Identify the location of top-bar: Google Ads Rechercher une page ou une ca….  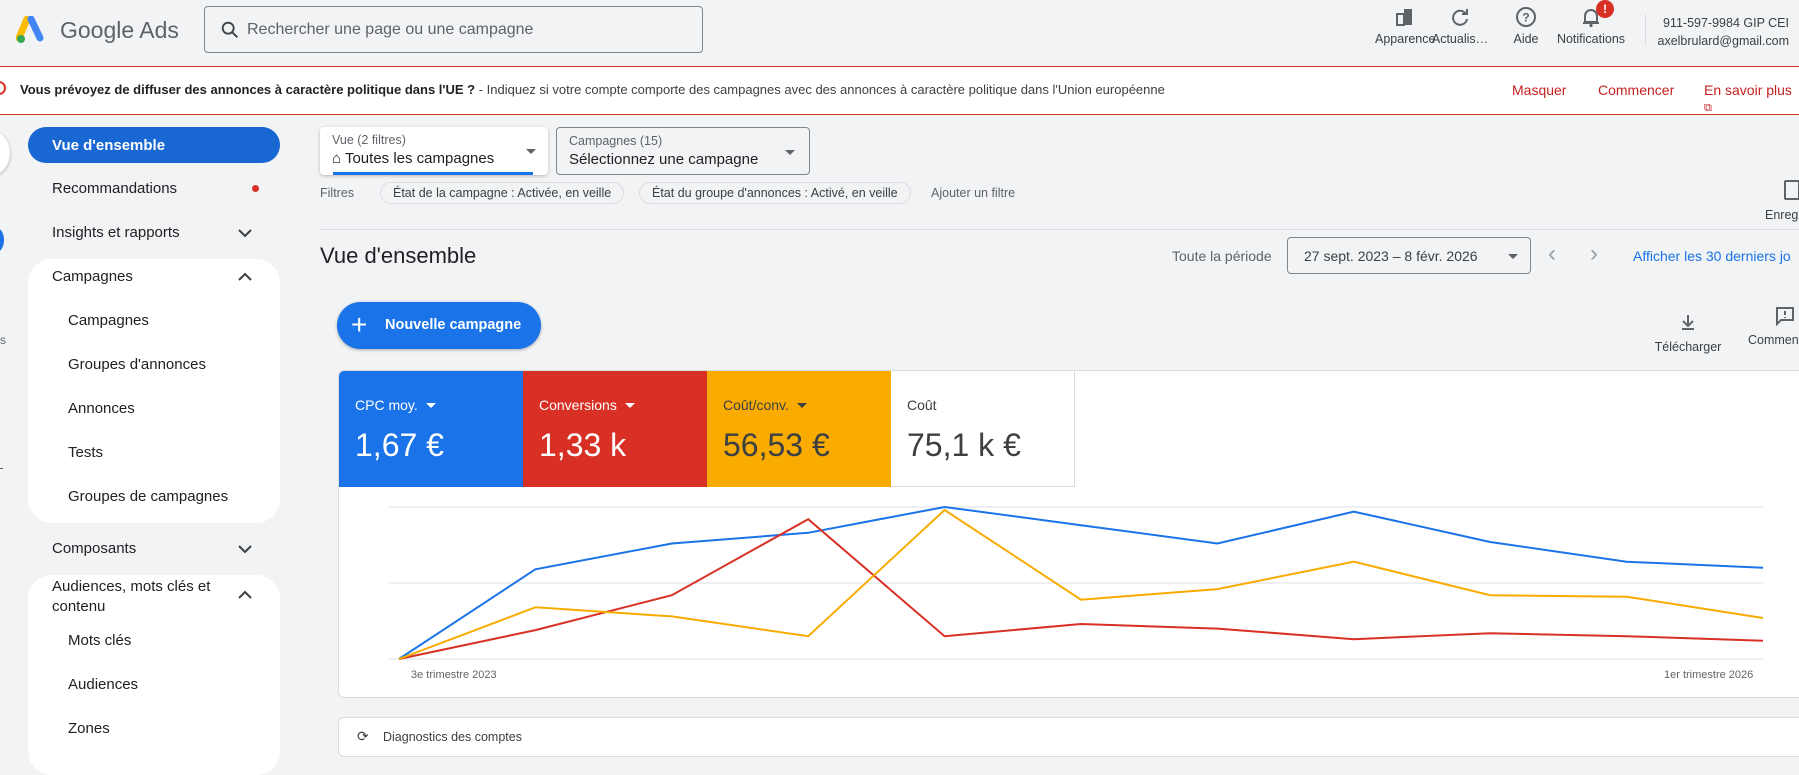
(899, 33).